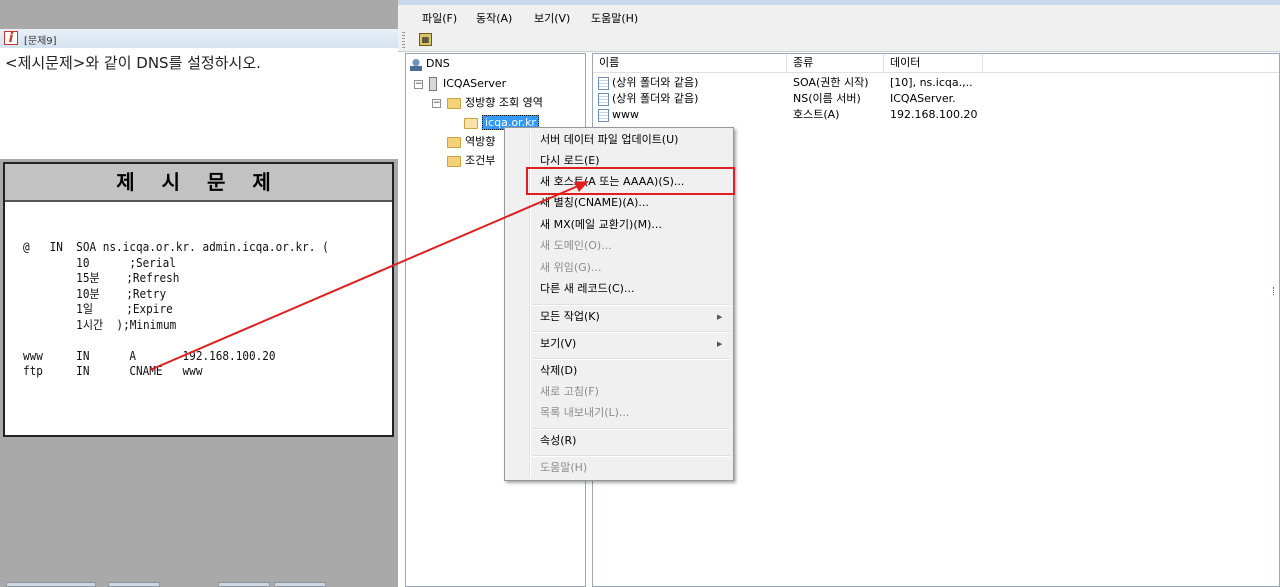 Image resolution: width=1280 pixels, height=587 pixels. What do you see at coordinates (480, 141) in the screenshot?
I see `tree-label: 역방향` at bounding box center [480, 141].